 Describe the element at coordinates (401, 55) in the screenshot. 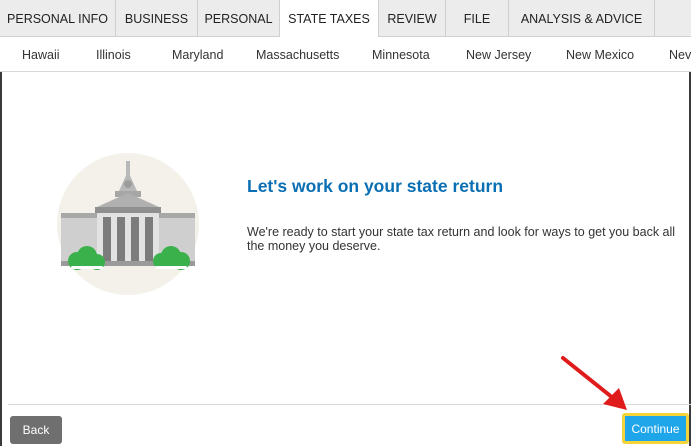

I see `state-tab-minnesota: Minnesota` at that location.